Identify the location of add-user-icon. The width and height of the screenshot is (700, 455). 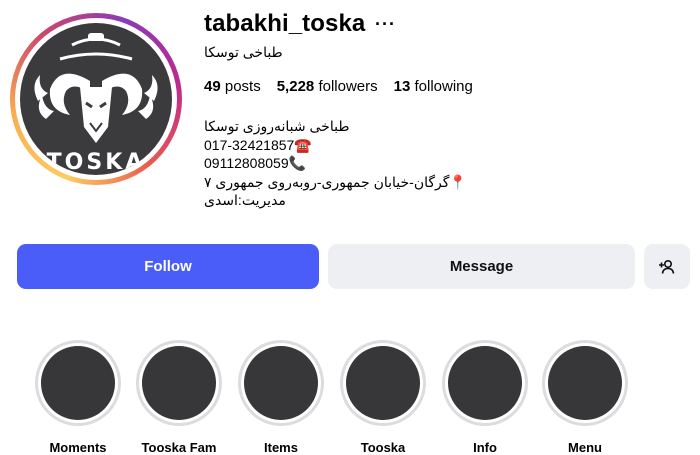
(667, 266).